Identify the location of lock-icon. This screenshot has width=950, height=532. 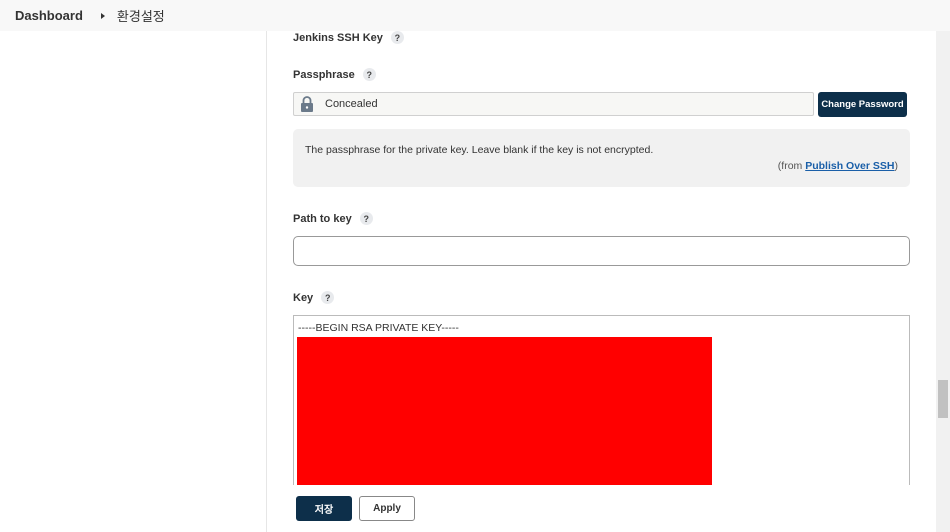
(307, 104).